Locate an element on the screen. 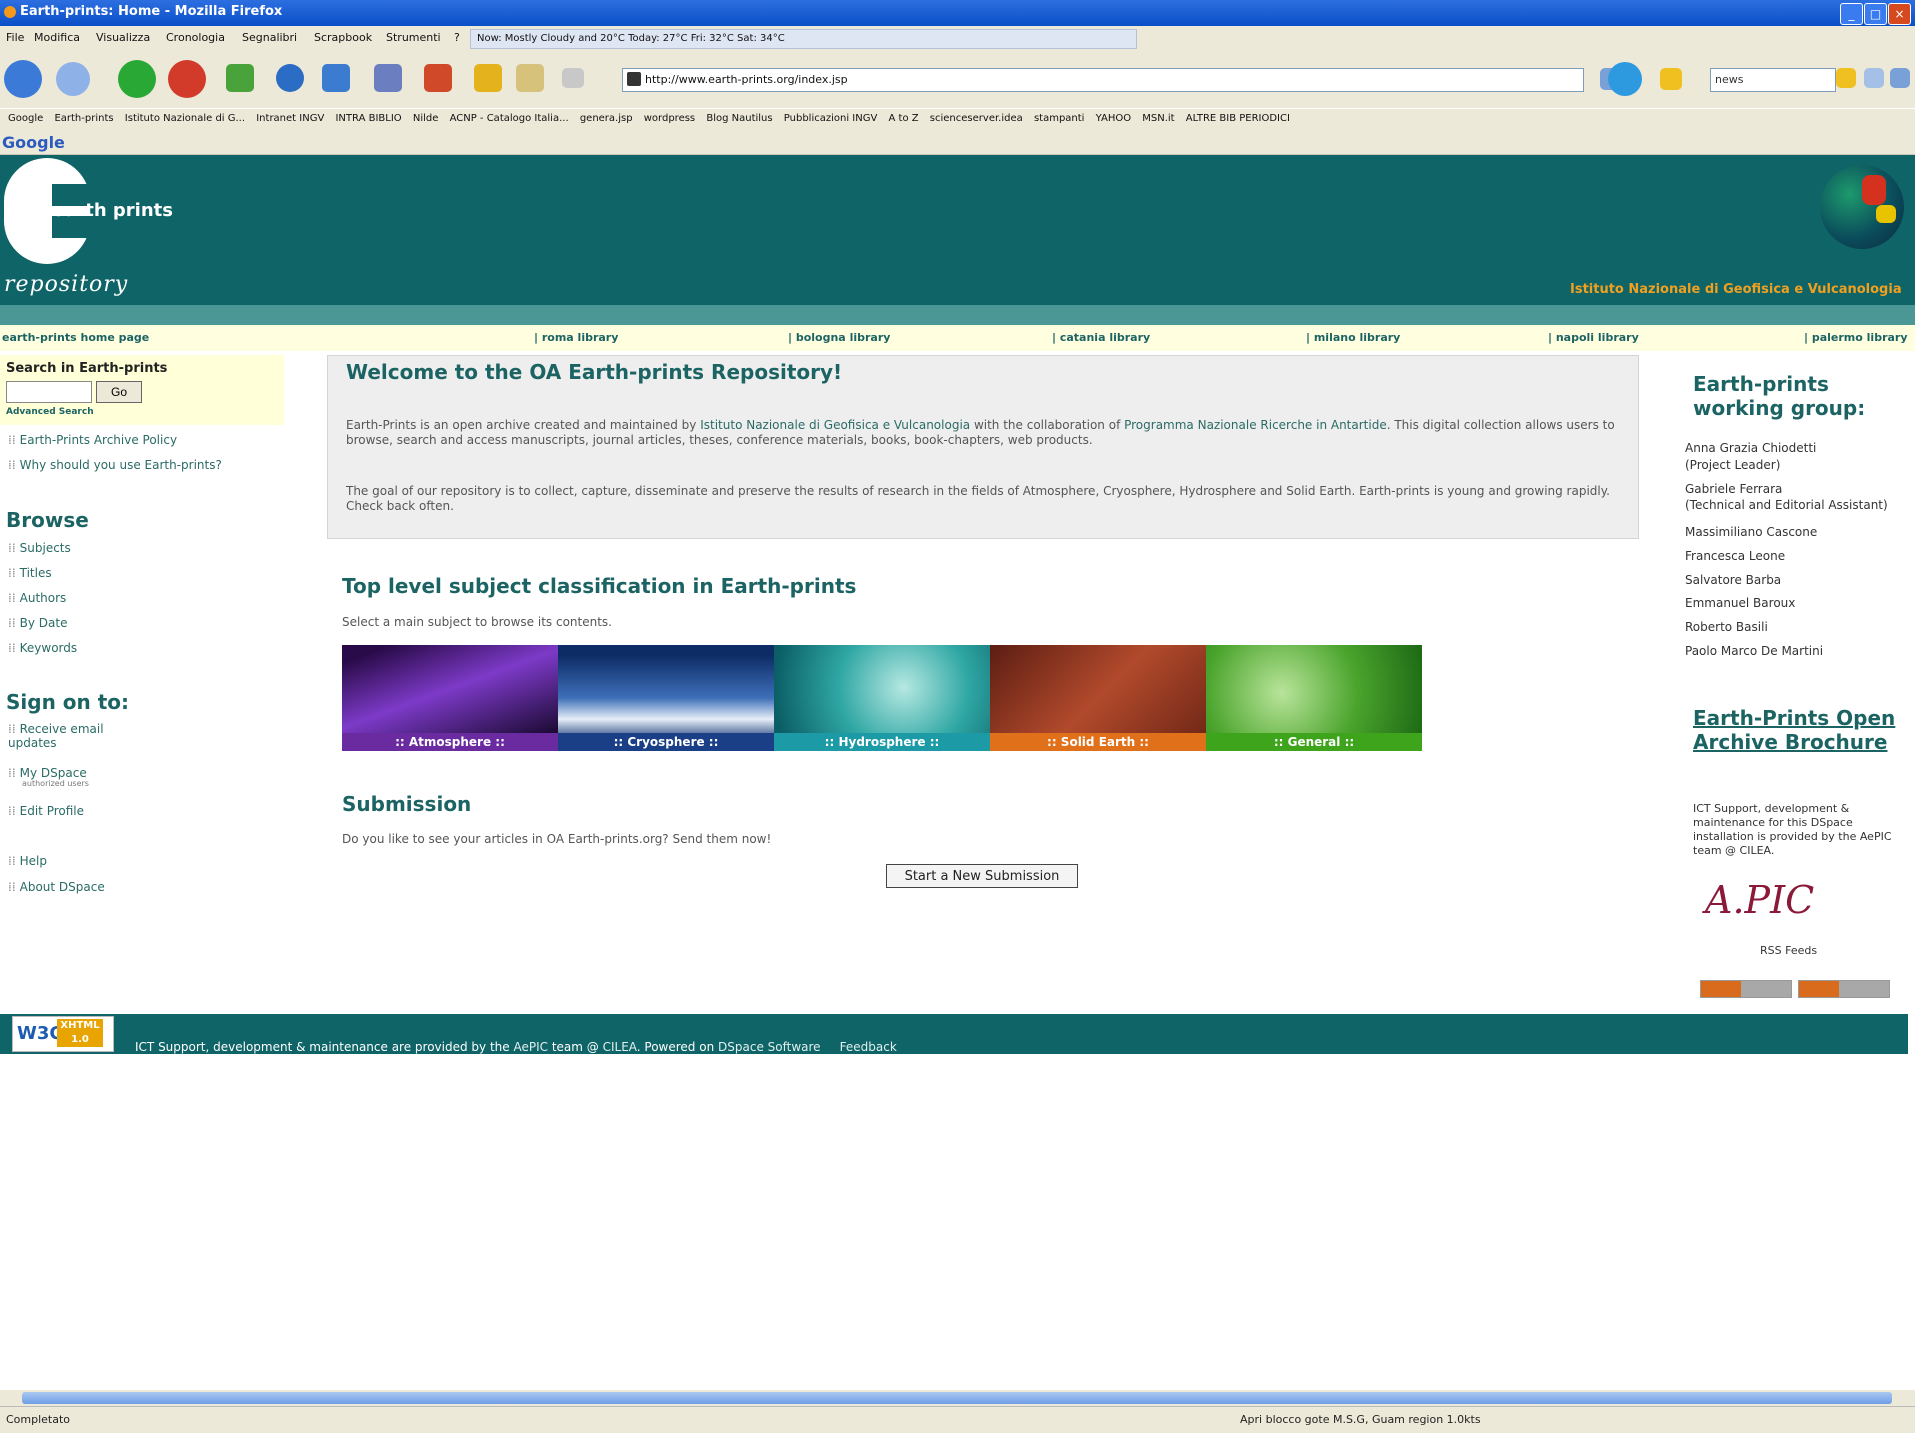  bookmark-item: INTRA BIBLIO is located at coordinates (368, 118).